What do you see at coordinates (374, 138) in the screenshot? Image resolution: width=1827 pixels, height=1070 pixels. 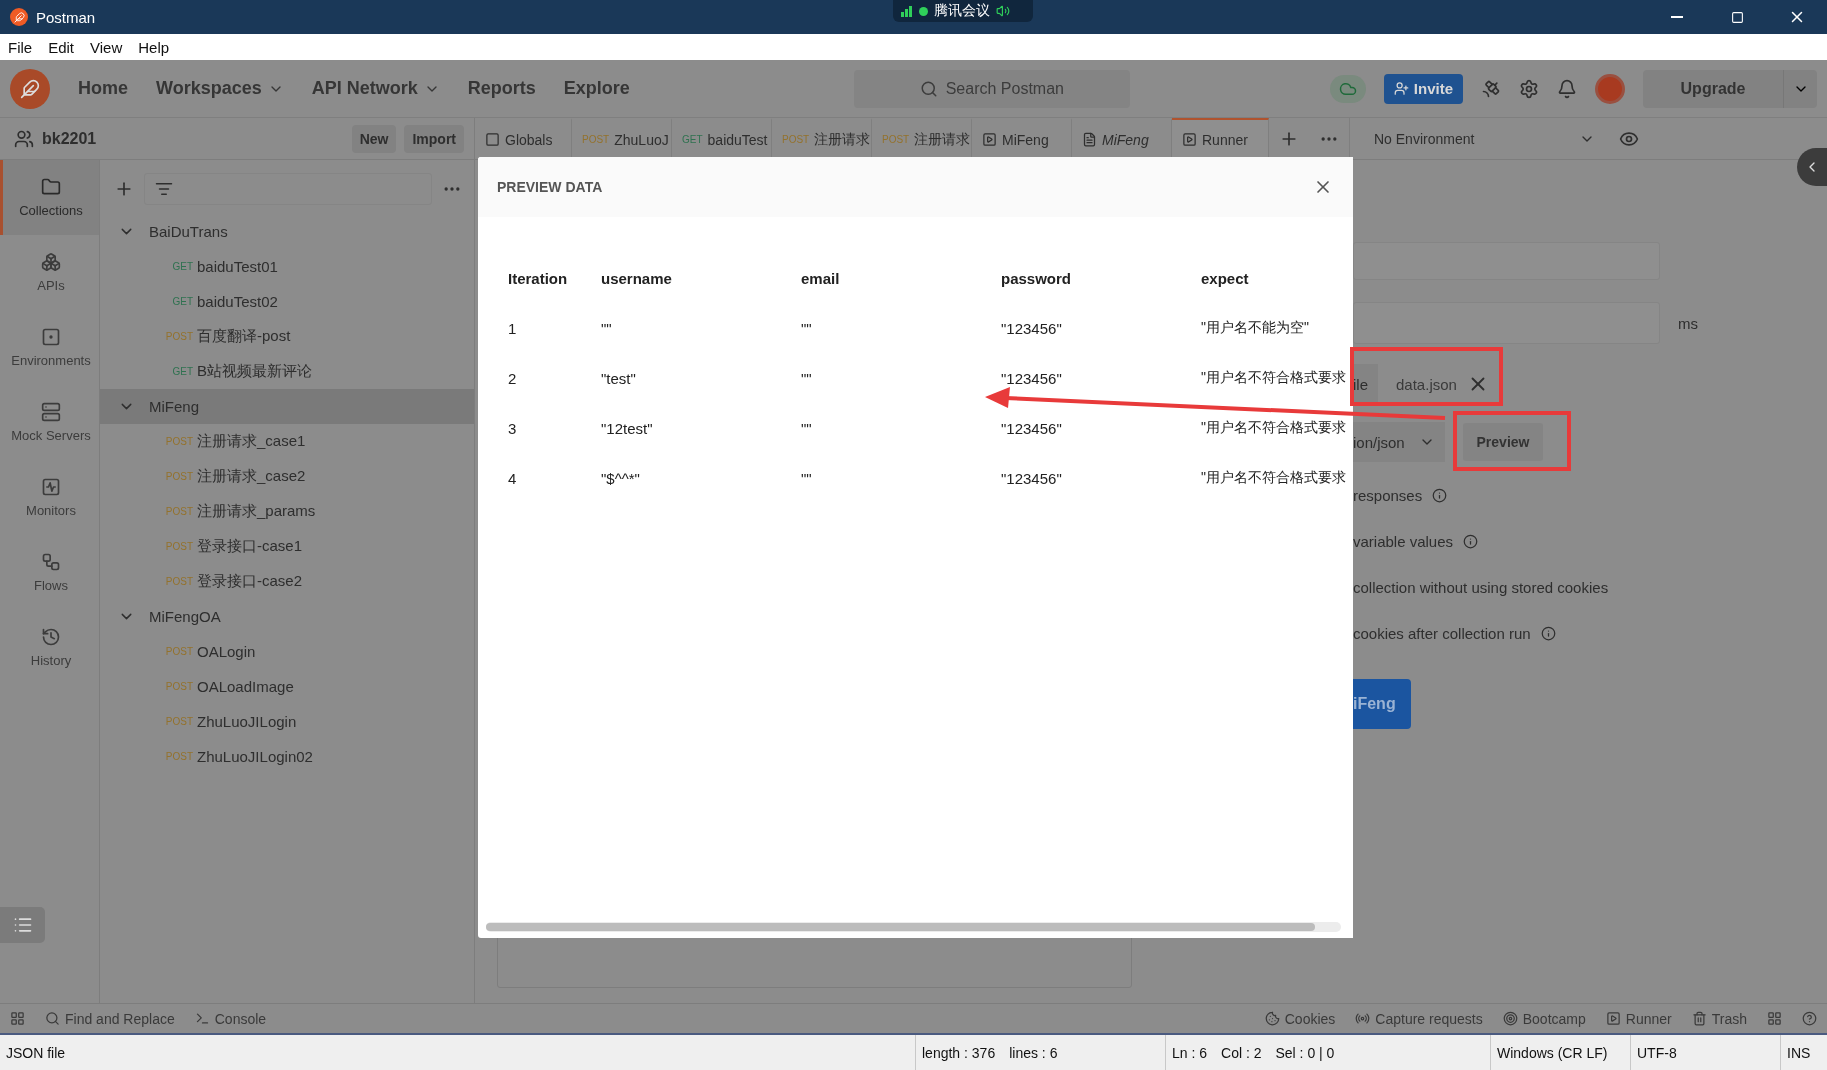 I see `workspace-button: New` at bounding box center [374, 138].